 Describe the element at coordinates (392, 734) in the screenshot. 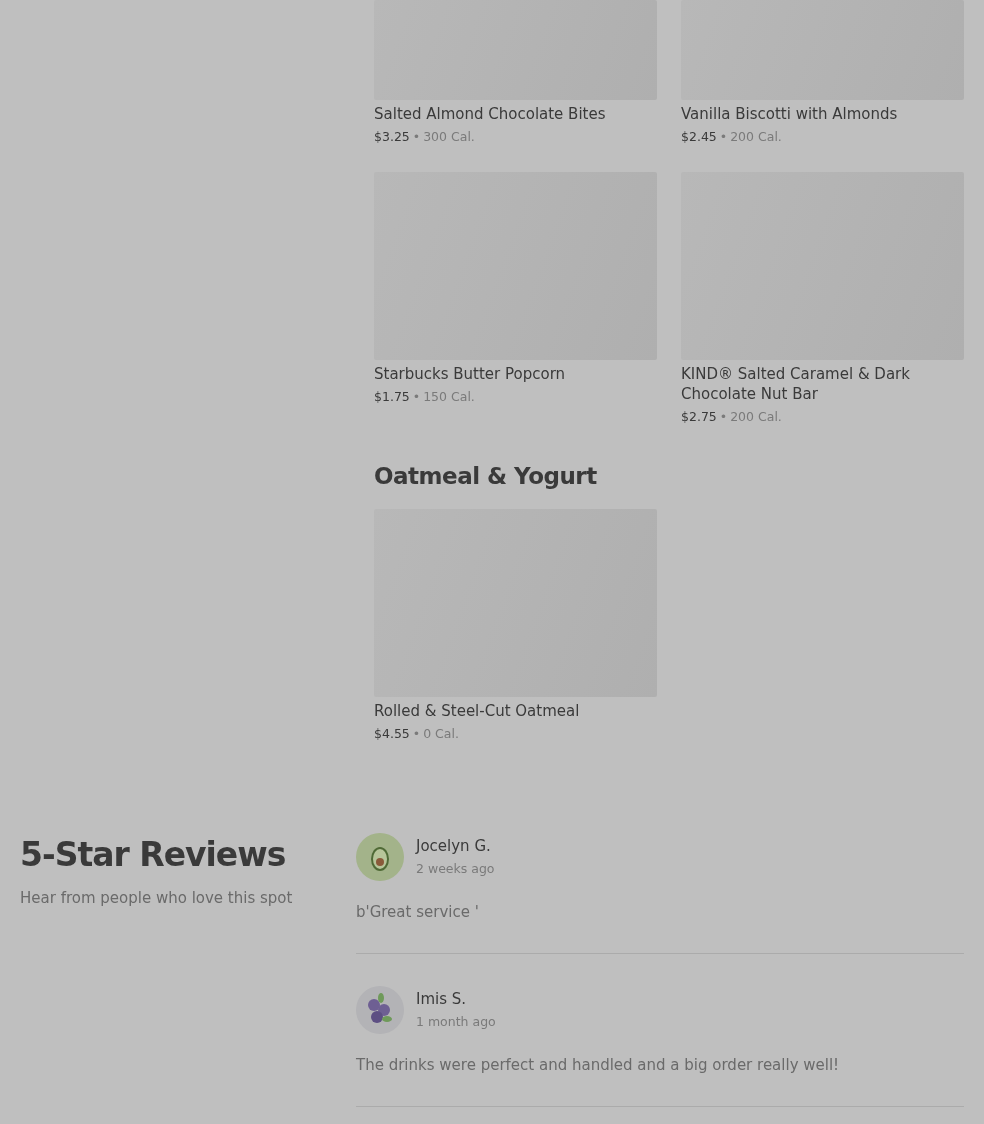

I see `item-price: $4.55` at that location.